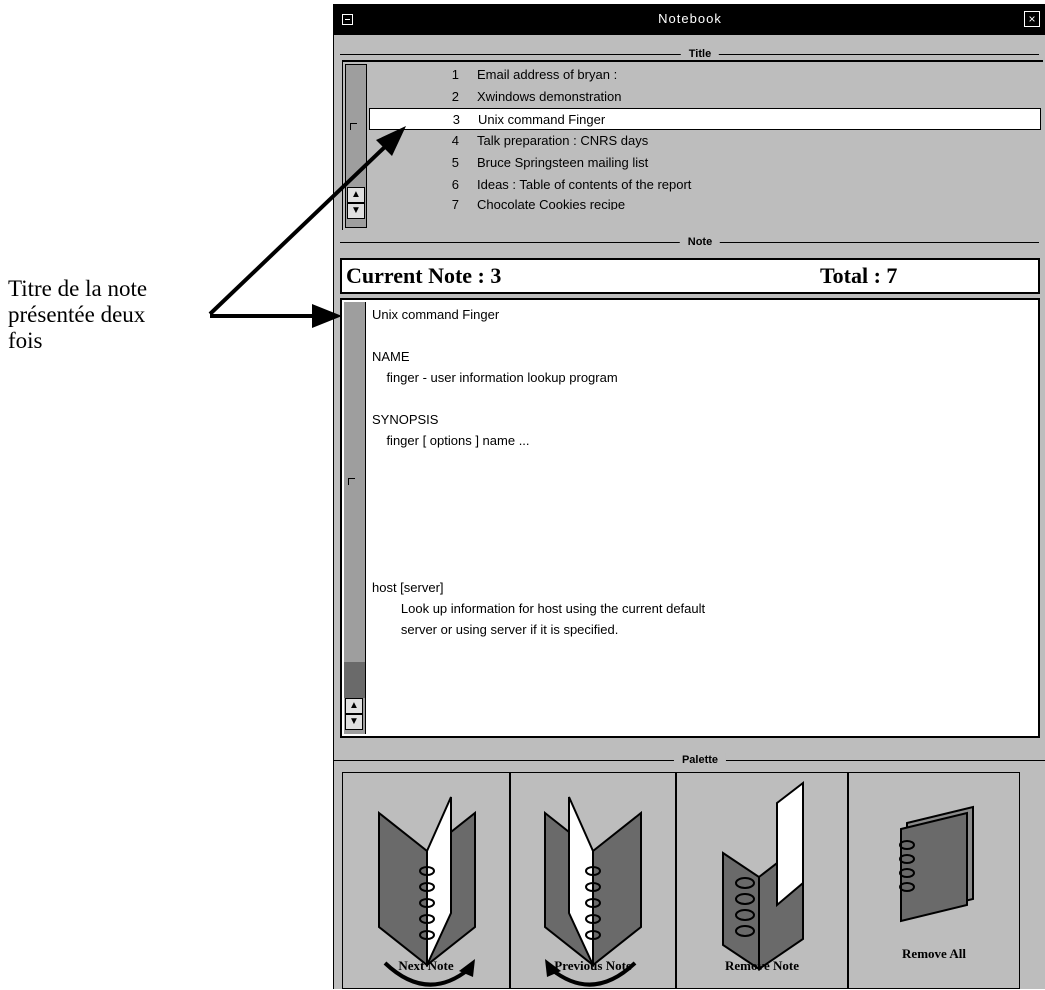 This screenshot has height=990, width=1045. What do you see at coordinates (426, 965) in the screenshot?
I see `next-note-label: Next Note` at bounding box center [426, 965].